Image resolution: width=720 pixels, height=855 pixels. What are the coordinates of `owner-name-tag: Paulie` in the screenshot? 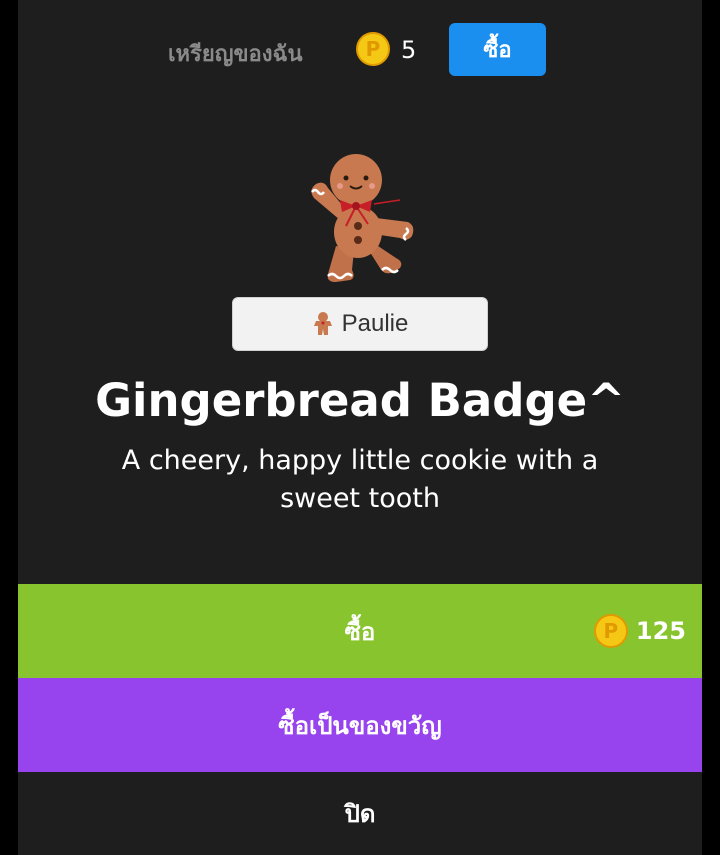 It's located at (360, 324).